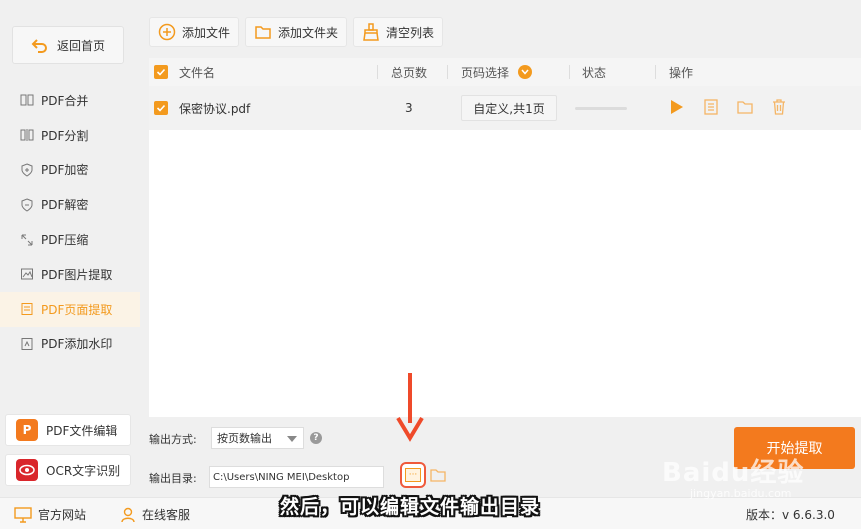  What do you see at coordinates (65, 240) in the screenshot?
I see `sidebar-item-label: PDF压缩` at bounding box center [65, 240].